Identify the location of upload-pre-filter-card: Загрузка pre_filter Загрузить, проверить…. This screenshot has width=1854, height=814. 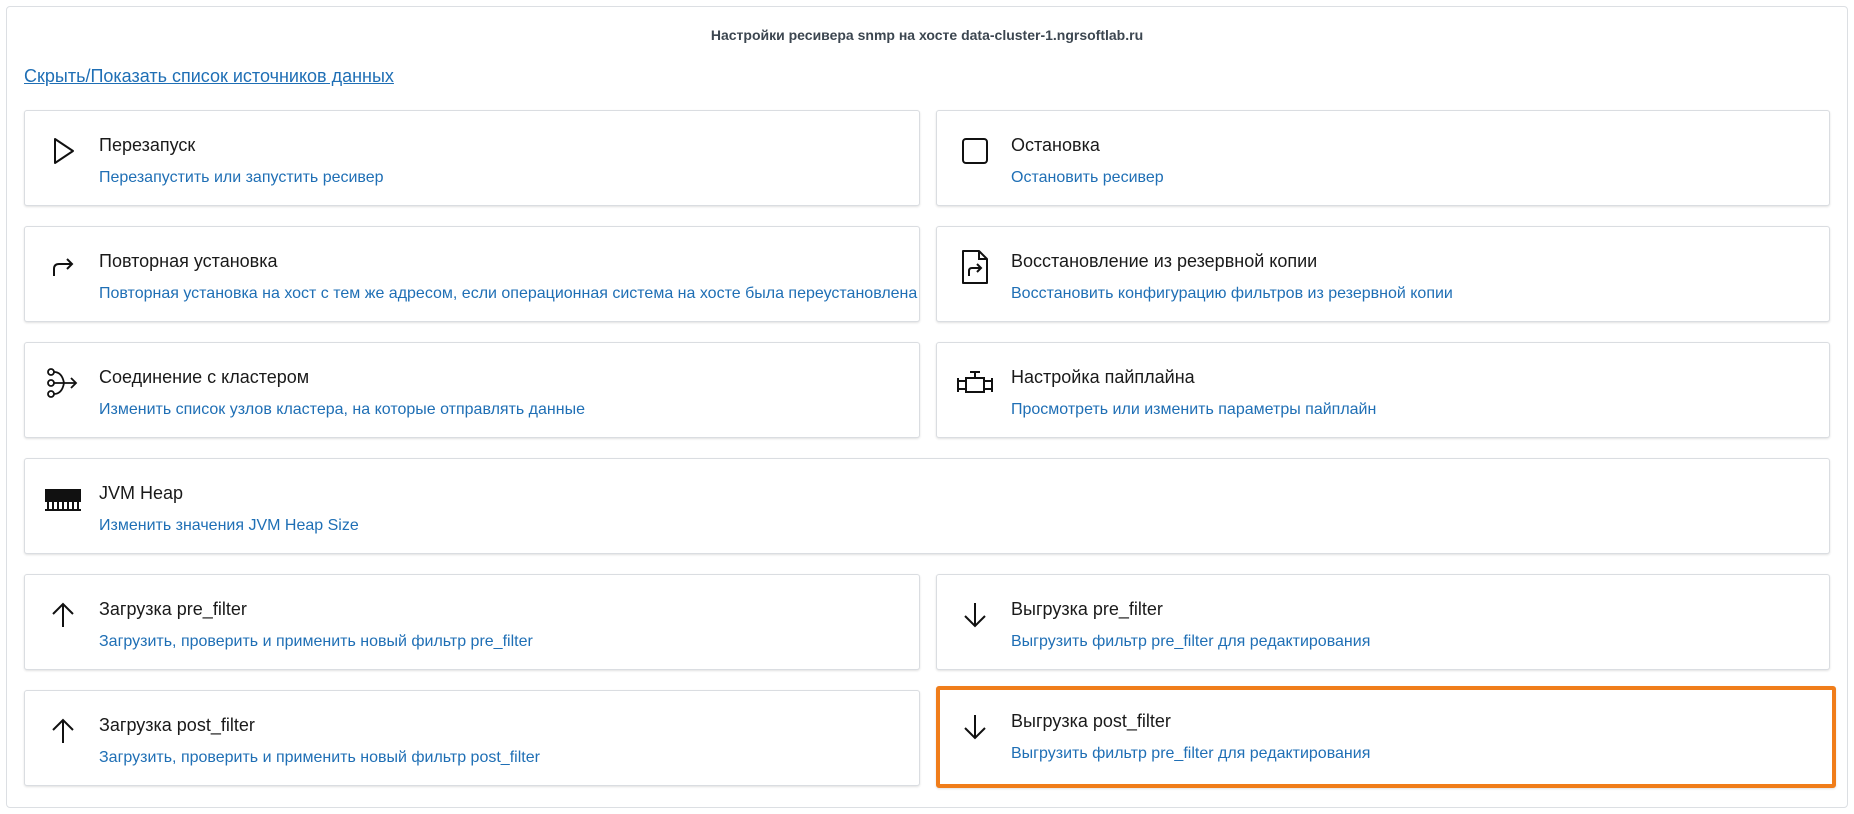
(472, 622).